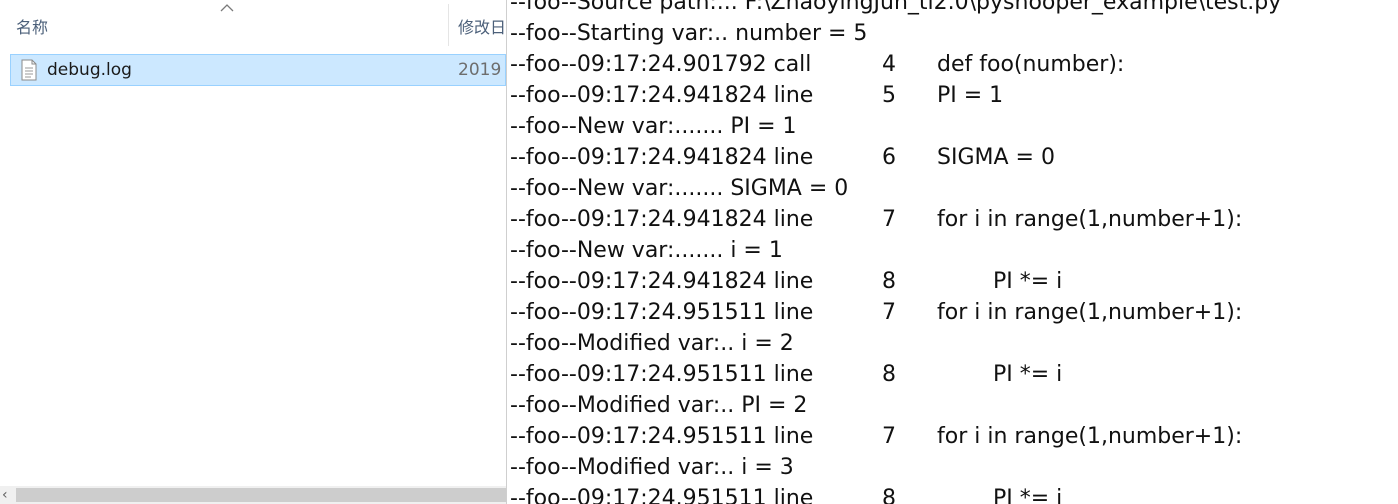 The image size is (1398, 504). Describe the element at coordinates (5, 495) in the screenshot. I see `scroll-left-arrow-icon: ‹` at that location.